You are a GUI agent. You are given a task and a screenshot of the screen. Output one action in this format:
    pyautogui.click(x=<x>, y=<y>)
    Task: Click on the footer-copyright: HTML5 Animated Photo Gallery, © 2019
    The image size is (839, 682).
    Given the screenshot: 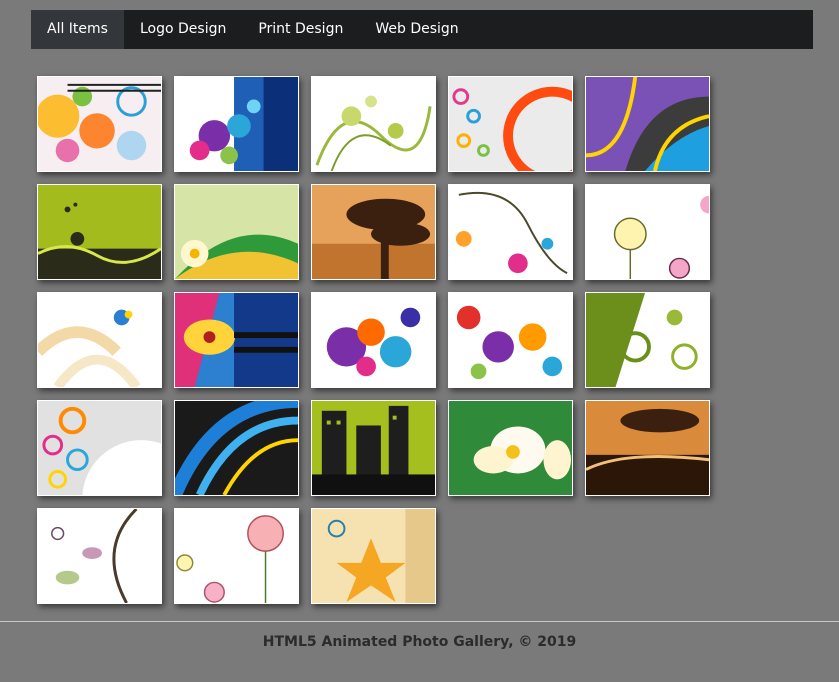 What is the action you would take?
    pyautogui.click(x=419, y=642)
    